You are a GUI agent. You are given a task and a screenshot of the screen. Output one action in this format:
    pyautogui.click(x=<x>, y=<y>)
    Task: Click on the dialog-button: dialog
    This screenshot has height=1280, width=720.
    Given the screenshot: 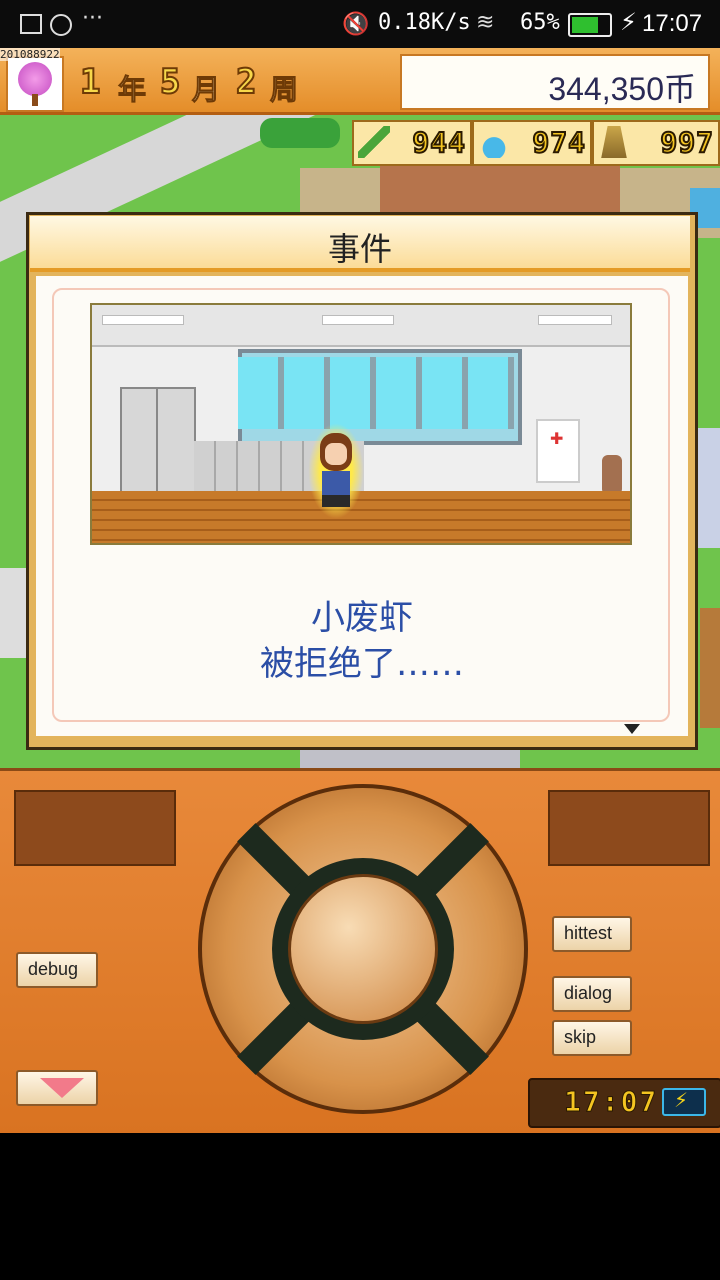 What is the action you would take?
    pyautogui.click(x=592, y=994)
    